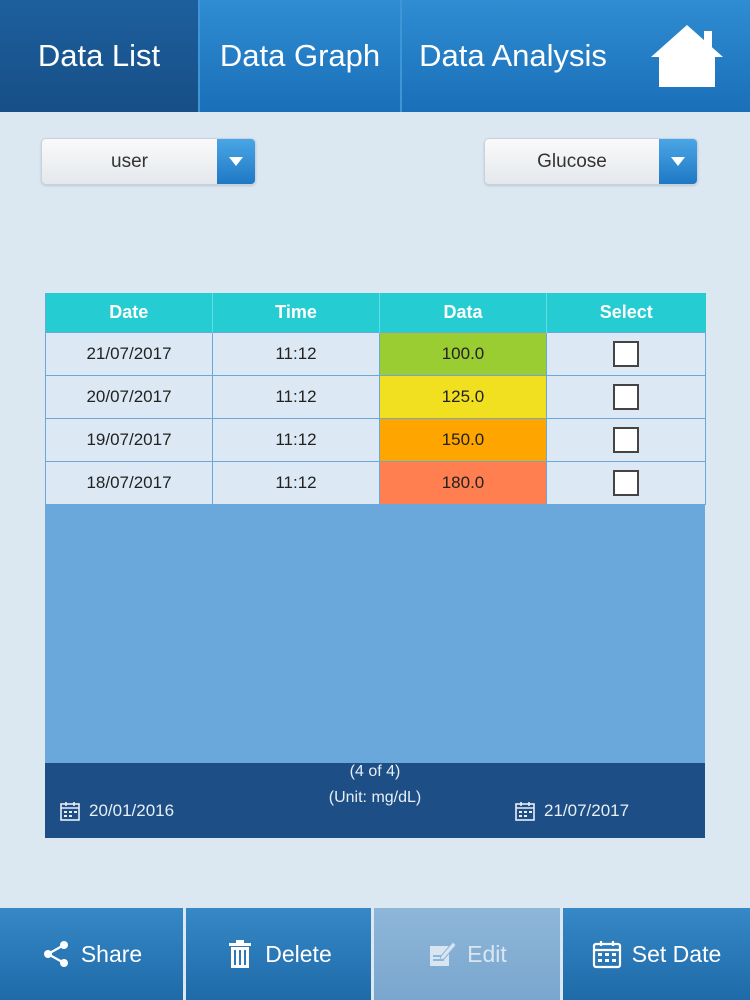 This screenshot has width=750, height=1000. I want to click on page-count: (4 of 4), so click(375, 771).